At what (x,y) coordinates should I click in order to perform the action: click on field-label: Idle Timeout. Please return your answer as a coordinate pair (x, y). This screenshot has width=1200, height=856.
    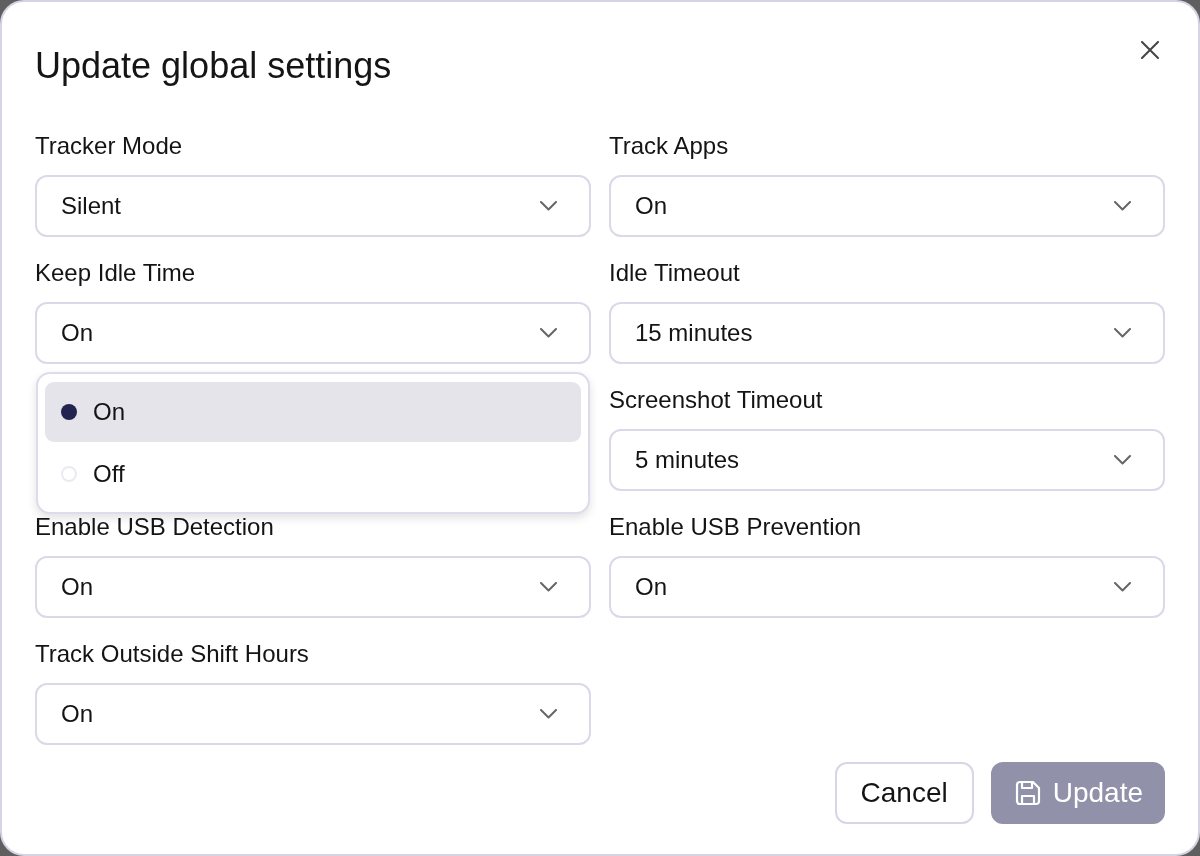
    Looking at the image, I should click on (675, 273).